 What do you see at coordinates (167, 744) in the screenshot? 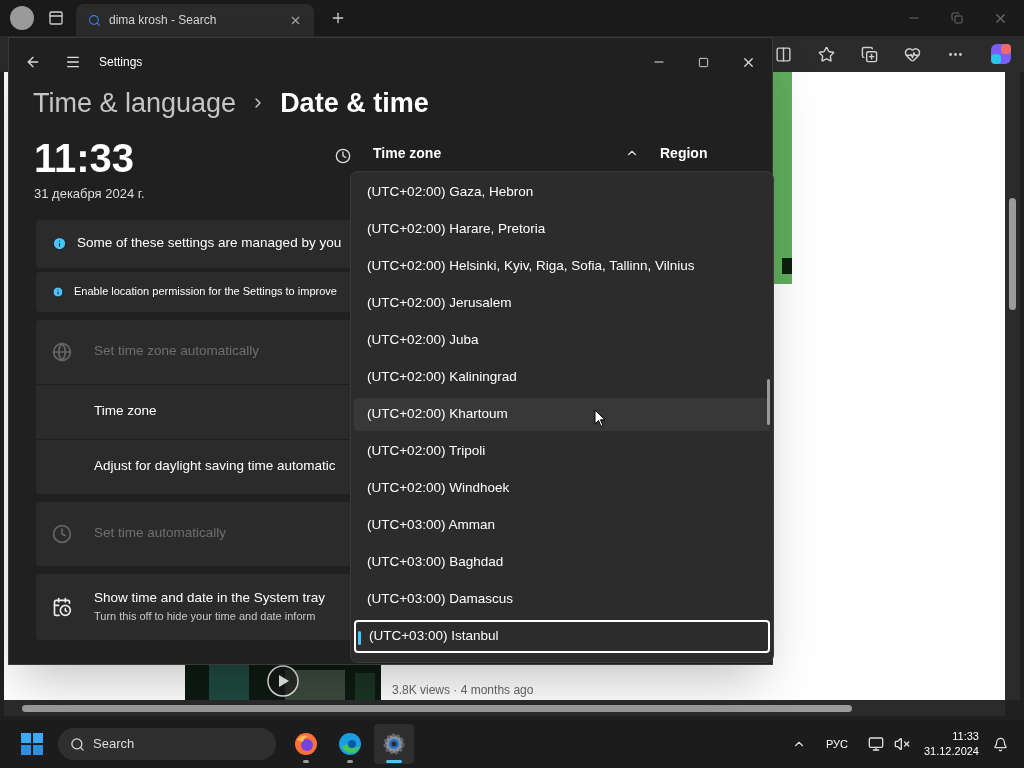
I see `search-field: Search` at bounding box center [167, 744].